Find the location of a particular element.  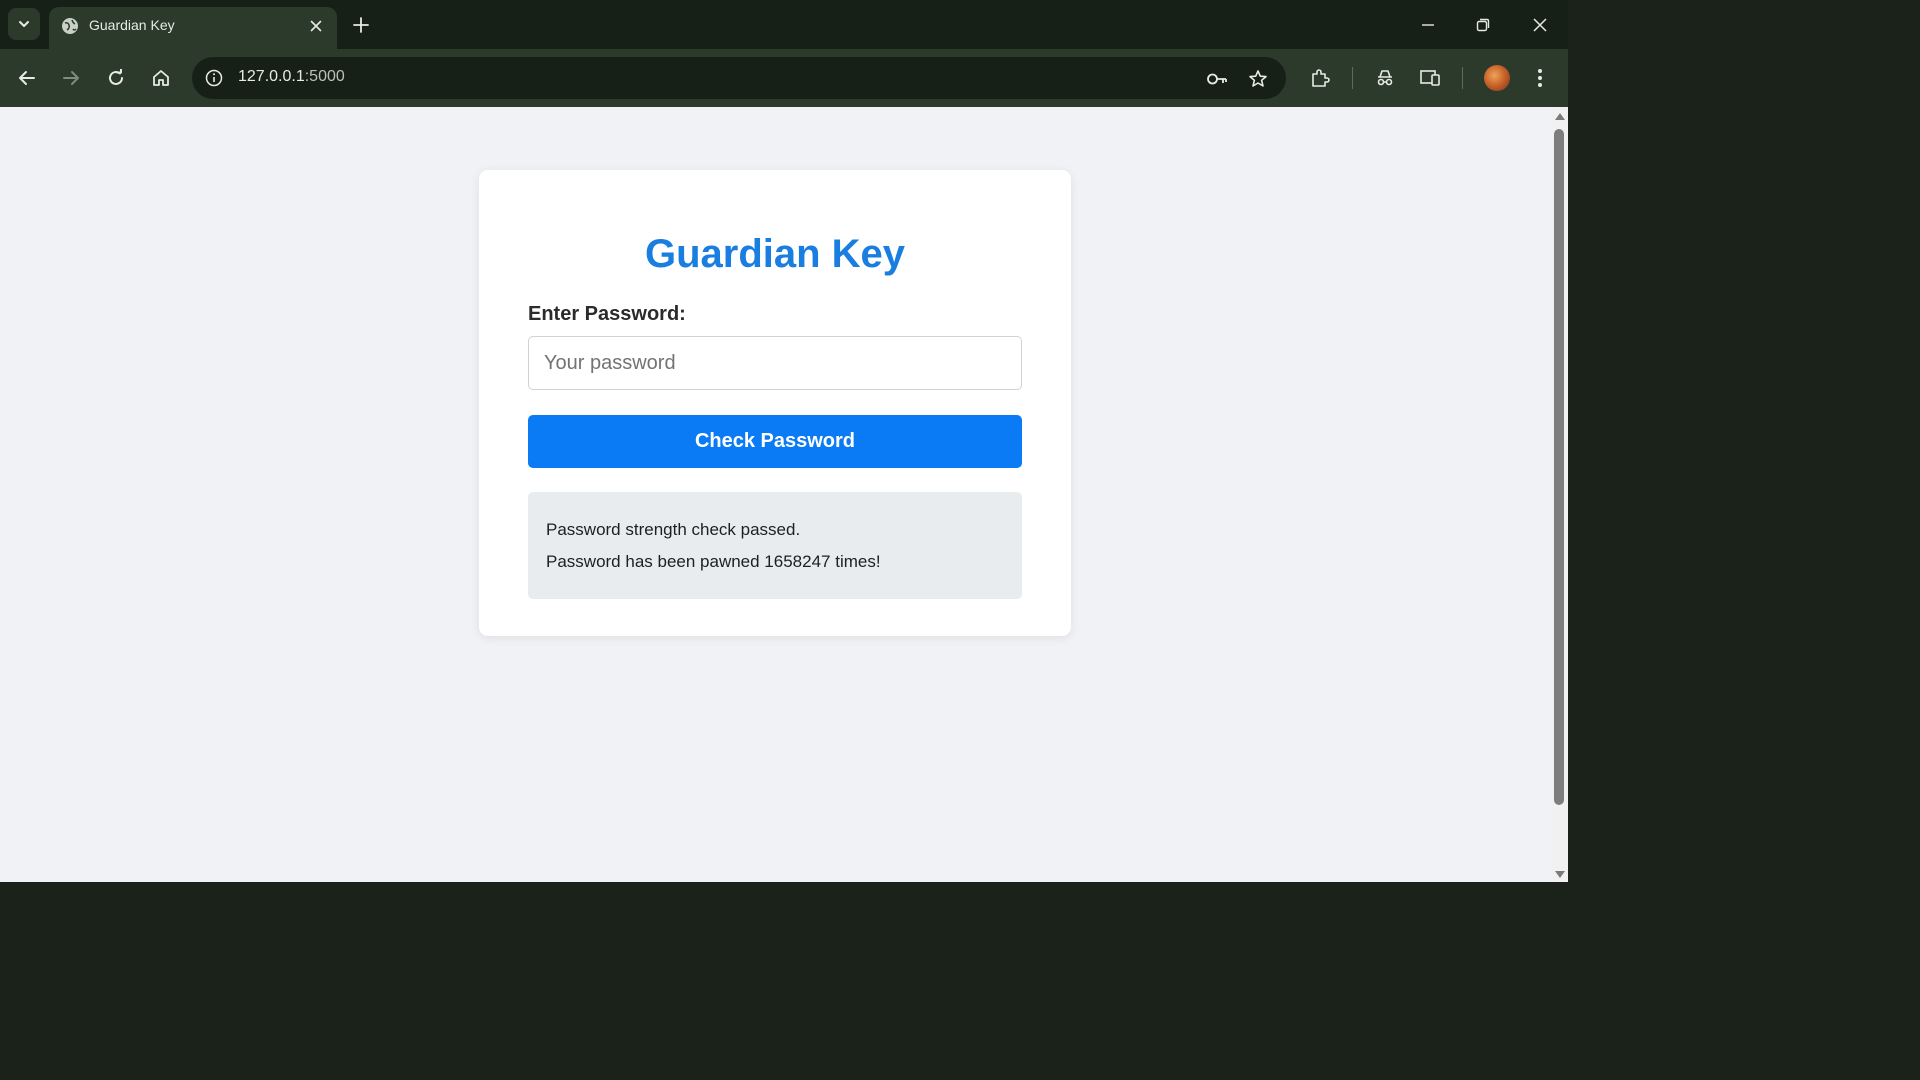

minimize-button is located at coordinates (1428, 24).